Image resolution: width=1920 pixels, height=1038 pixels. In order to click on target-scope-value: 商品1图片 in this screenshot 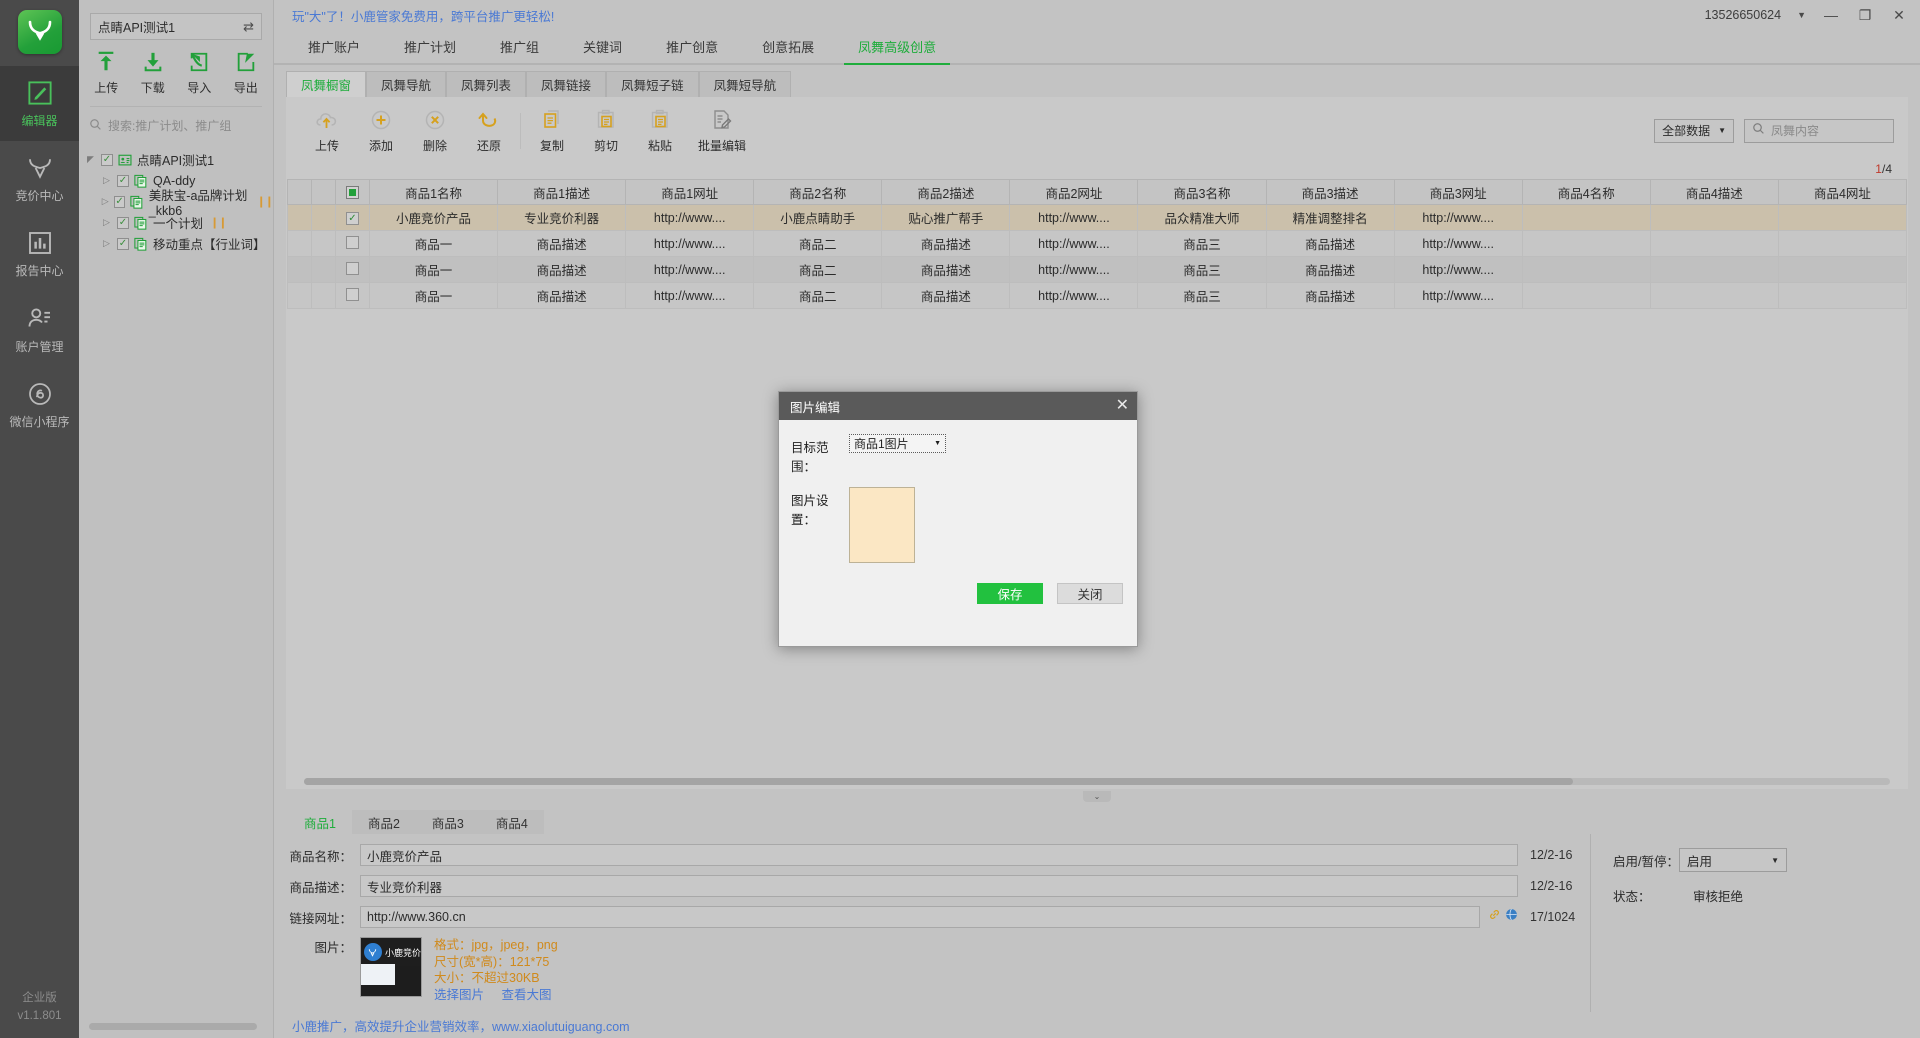, I will do `click(881, 444)`.